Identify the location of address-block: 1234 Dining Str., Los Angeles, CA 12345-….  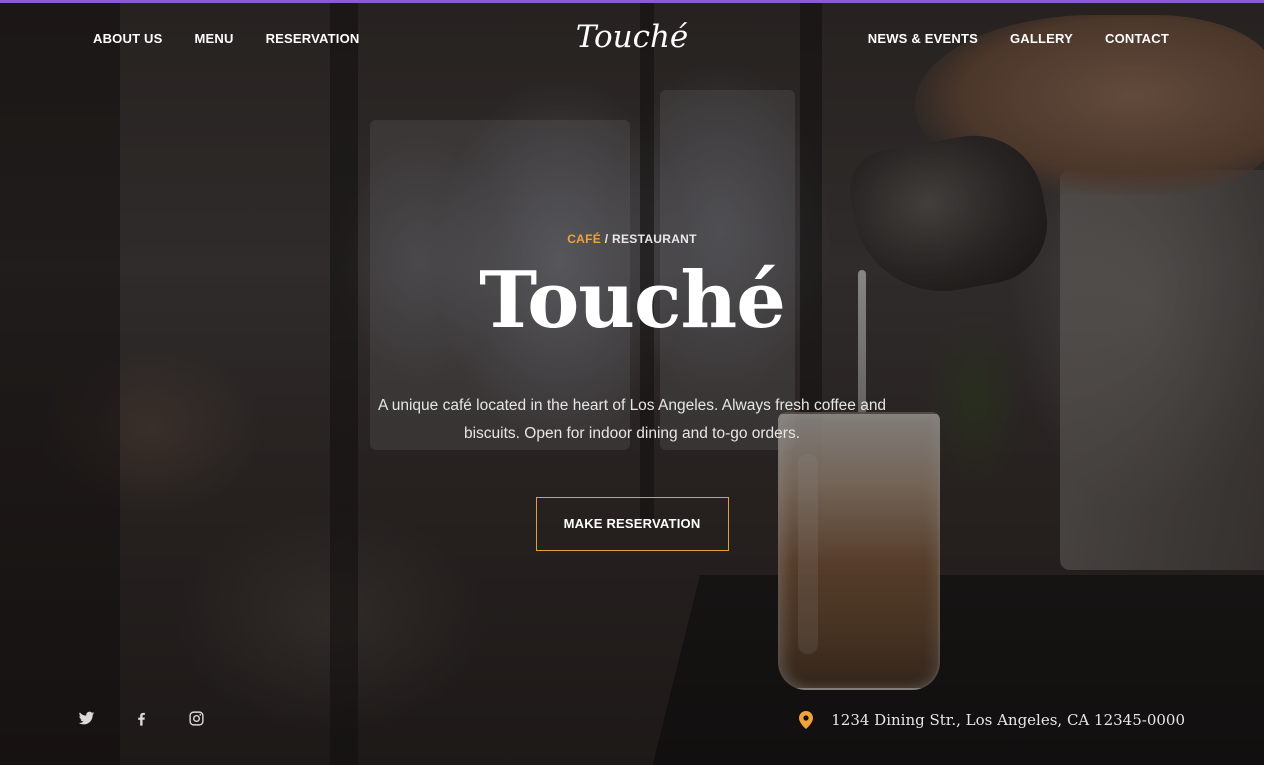
(992, 720).